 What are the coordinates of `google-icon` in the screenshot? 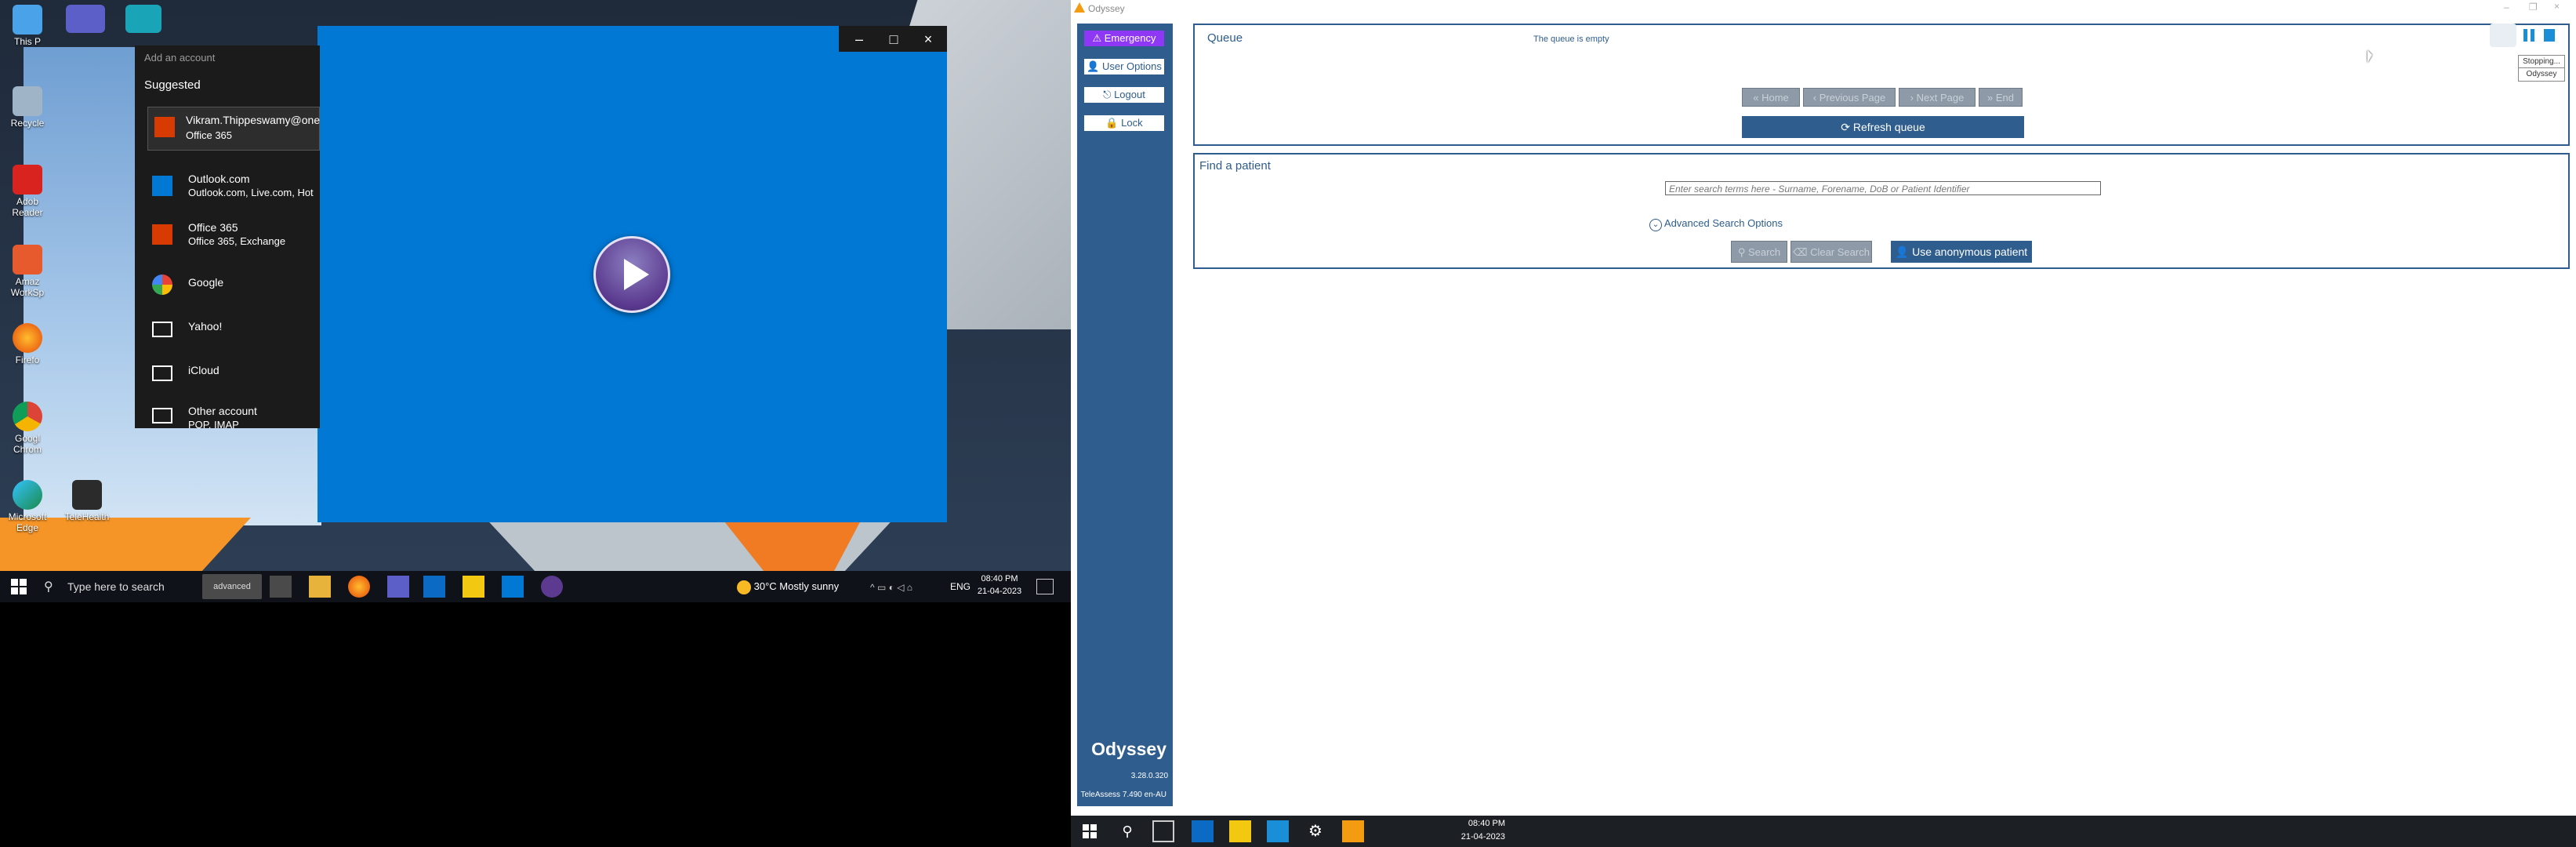 It's located at (162, 284).